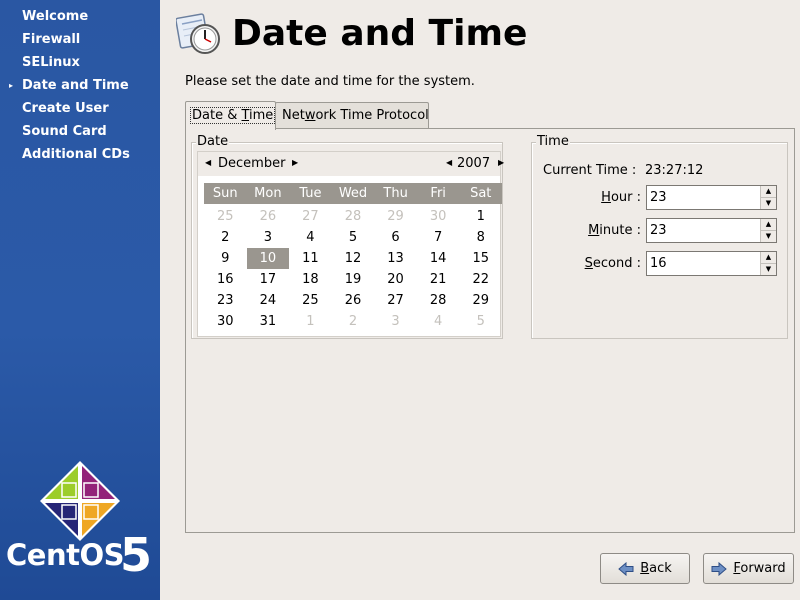 The image size is (800, 600). Describe the element at coordinates (759, 568) in the screenshot. I see `forward-button-label: Forward` at that location.